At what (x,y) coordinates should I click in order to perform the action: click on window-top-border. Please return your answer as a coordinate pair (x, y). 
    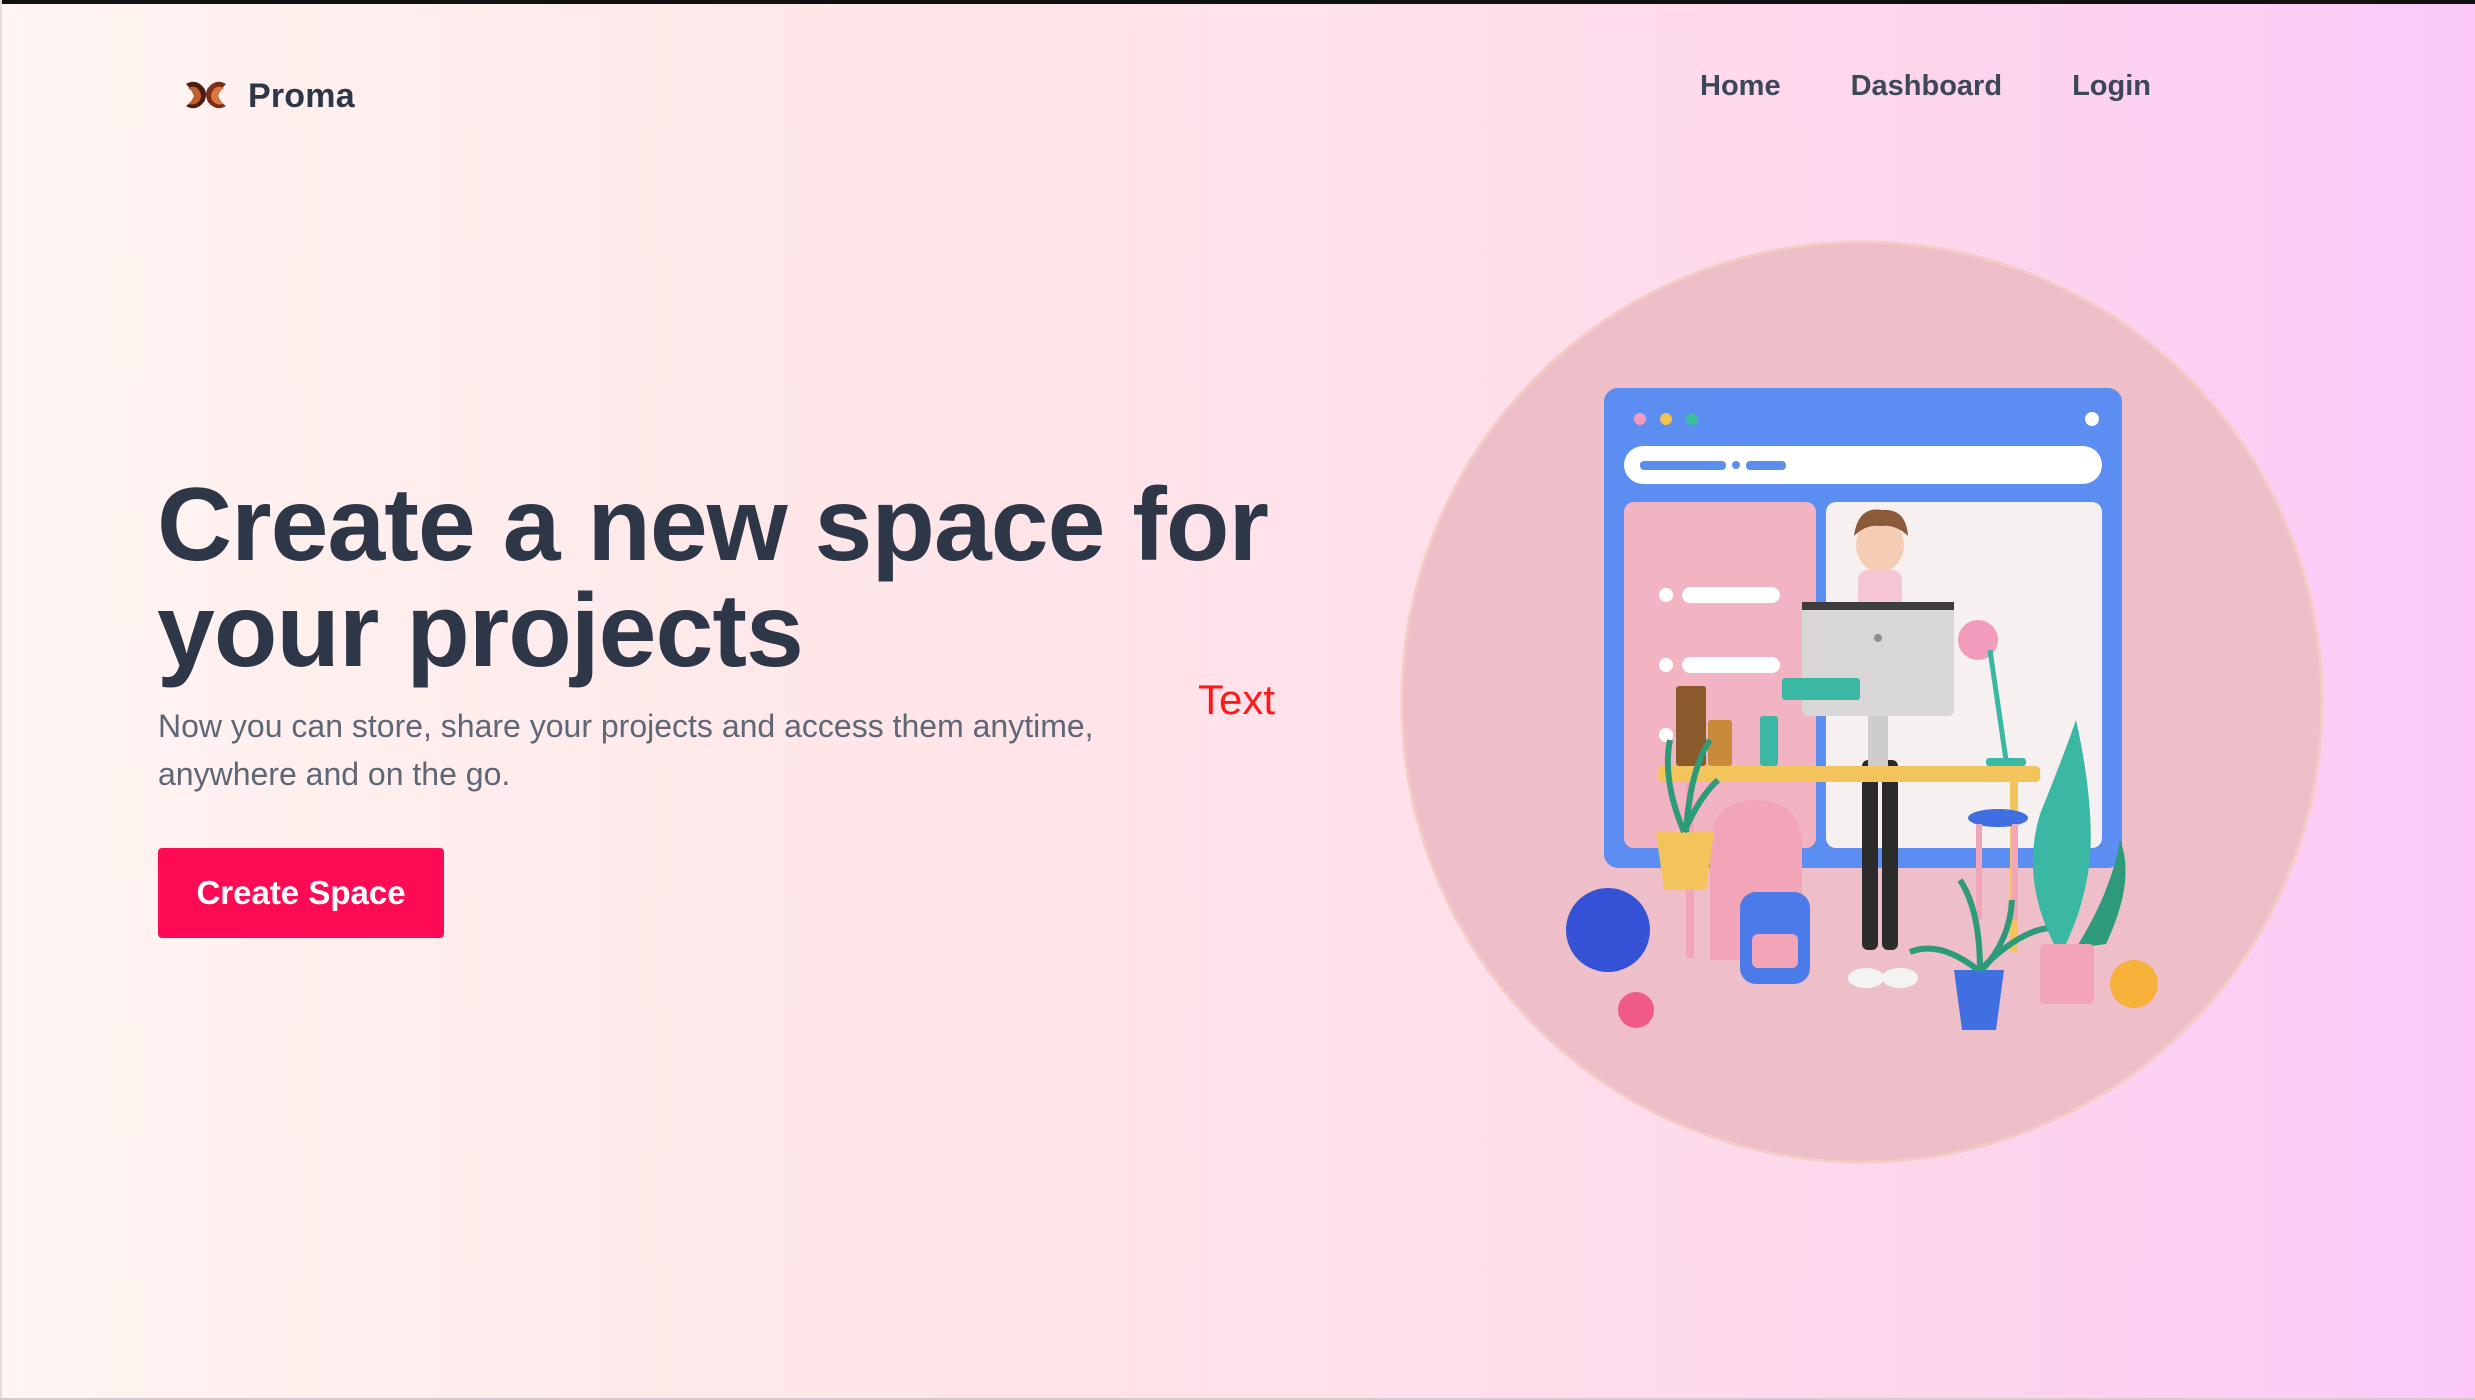
    Looking at the image, I should click on (1237, 2).